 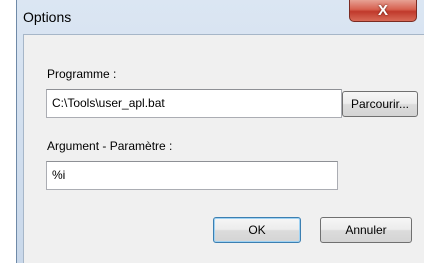 I want to click on title-bar: Options X, so click(x=220, y=17).